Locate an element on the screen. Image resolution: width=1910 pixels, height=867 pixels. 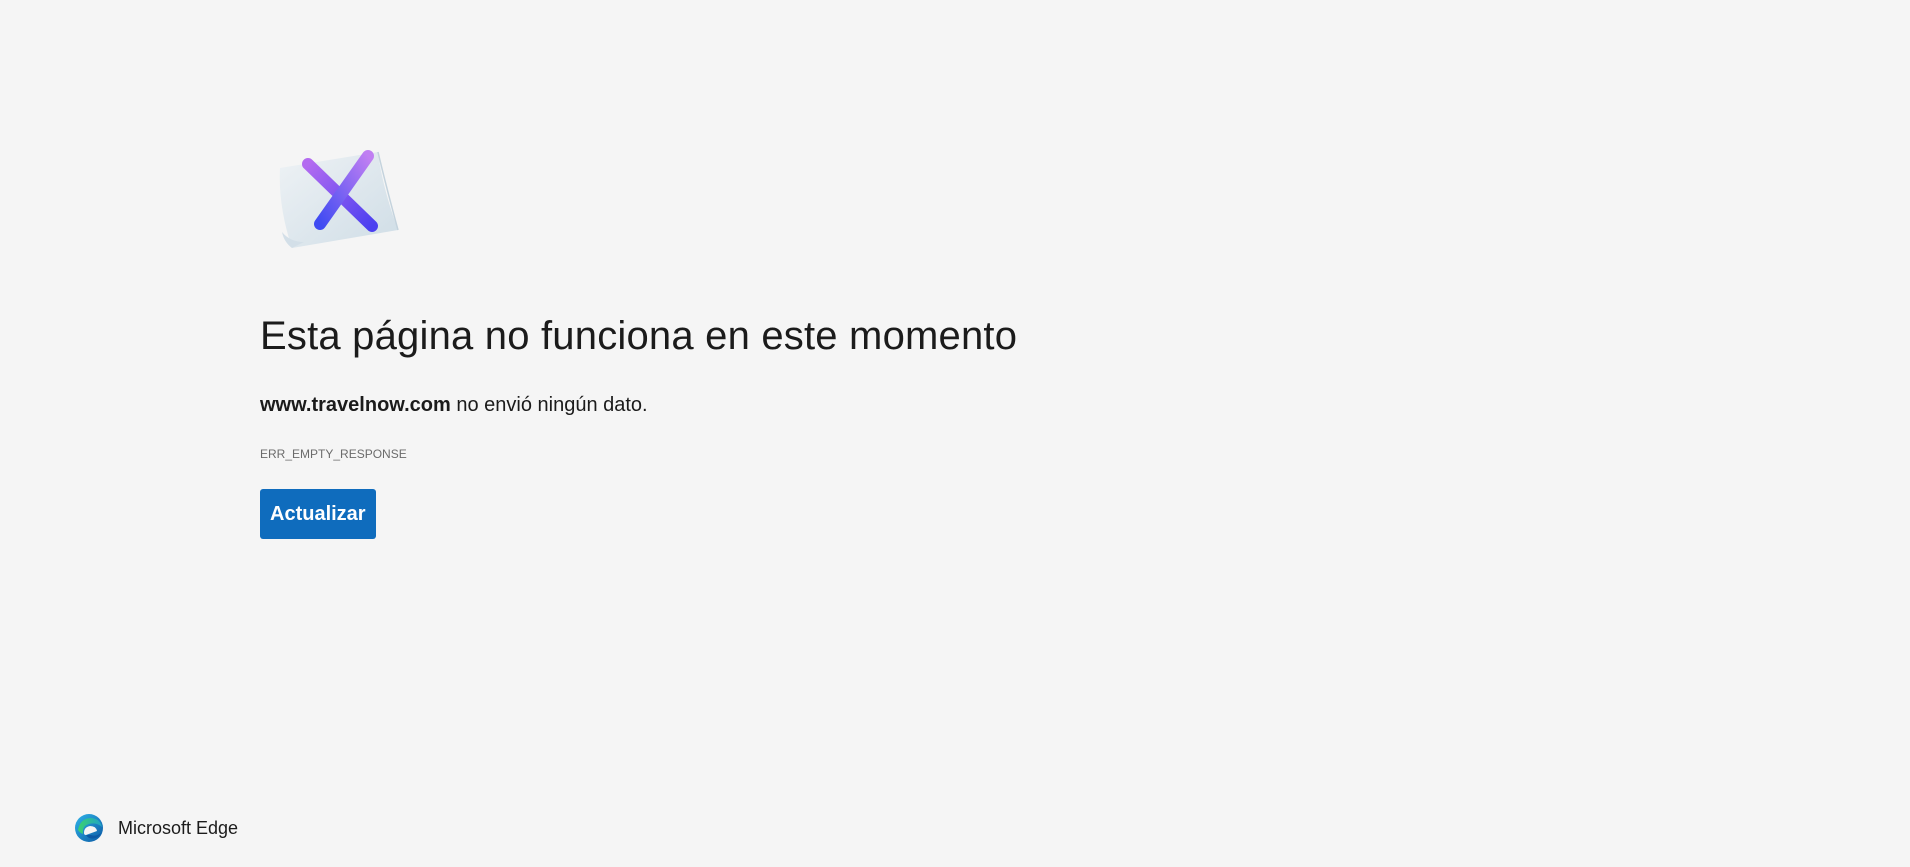
error-message: no envió ningún dato. is located at coordinates (552, 405).